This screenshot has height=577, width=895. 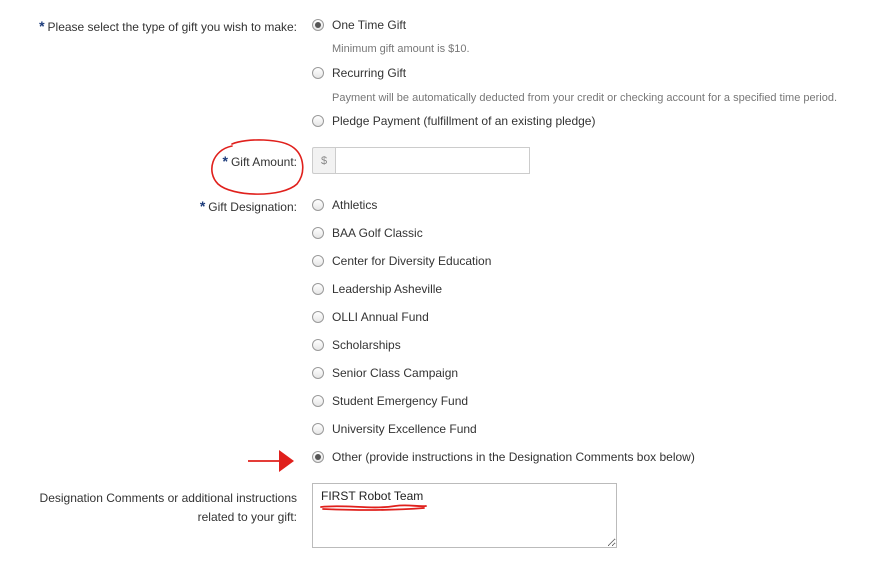 What do you see at coordinates (318, 345) in the screenshot?
I see `radio-scholarships` at bounding box center [318, 345].